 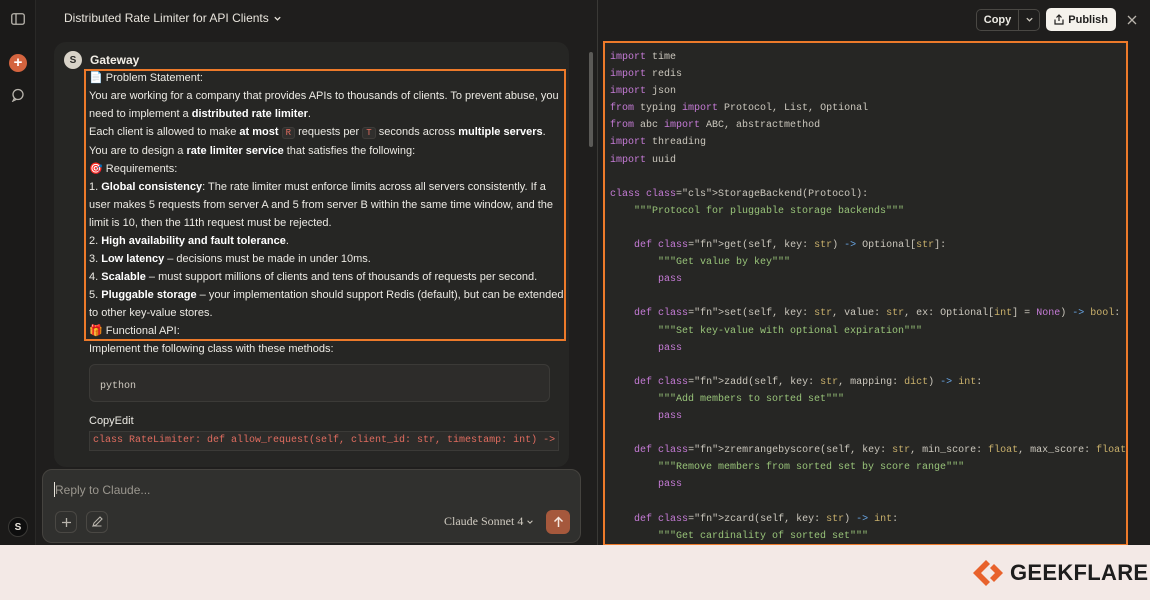 What do you see at coordinates (54, 489) in the screenshot?
I see `text-caret` at bounding box center [54, 489].